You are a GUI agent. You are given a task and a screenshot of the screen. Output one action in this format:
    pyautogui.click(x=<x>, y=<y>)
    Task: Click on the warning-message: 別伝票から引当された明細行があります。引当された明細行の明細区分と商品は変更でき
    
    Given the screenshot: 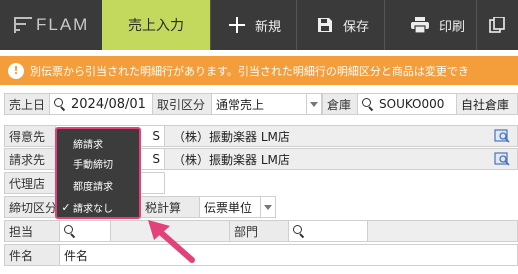 What is the action you would take?
    pyautogui.click(x=249, y=71)
    